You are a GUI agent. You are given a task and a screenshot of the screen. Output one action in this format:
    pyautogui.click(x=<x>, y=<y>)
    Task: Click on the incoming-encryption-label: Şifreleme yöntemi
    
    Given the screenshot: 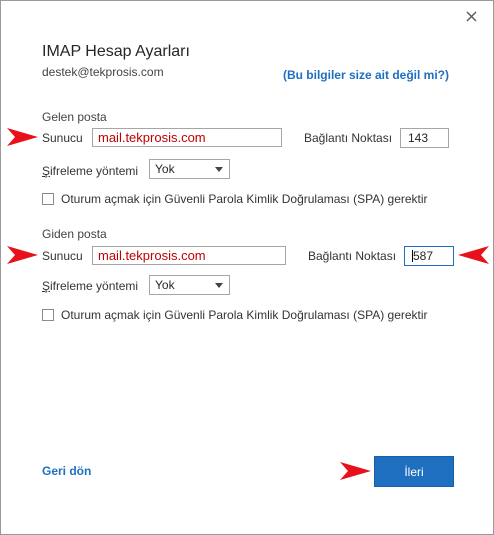 What is the action you would take?
    pyautogui.click(x=90, y=171)
    